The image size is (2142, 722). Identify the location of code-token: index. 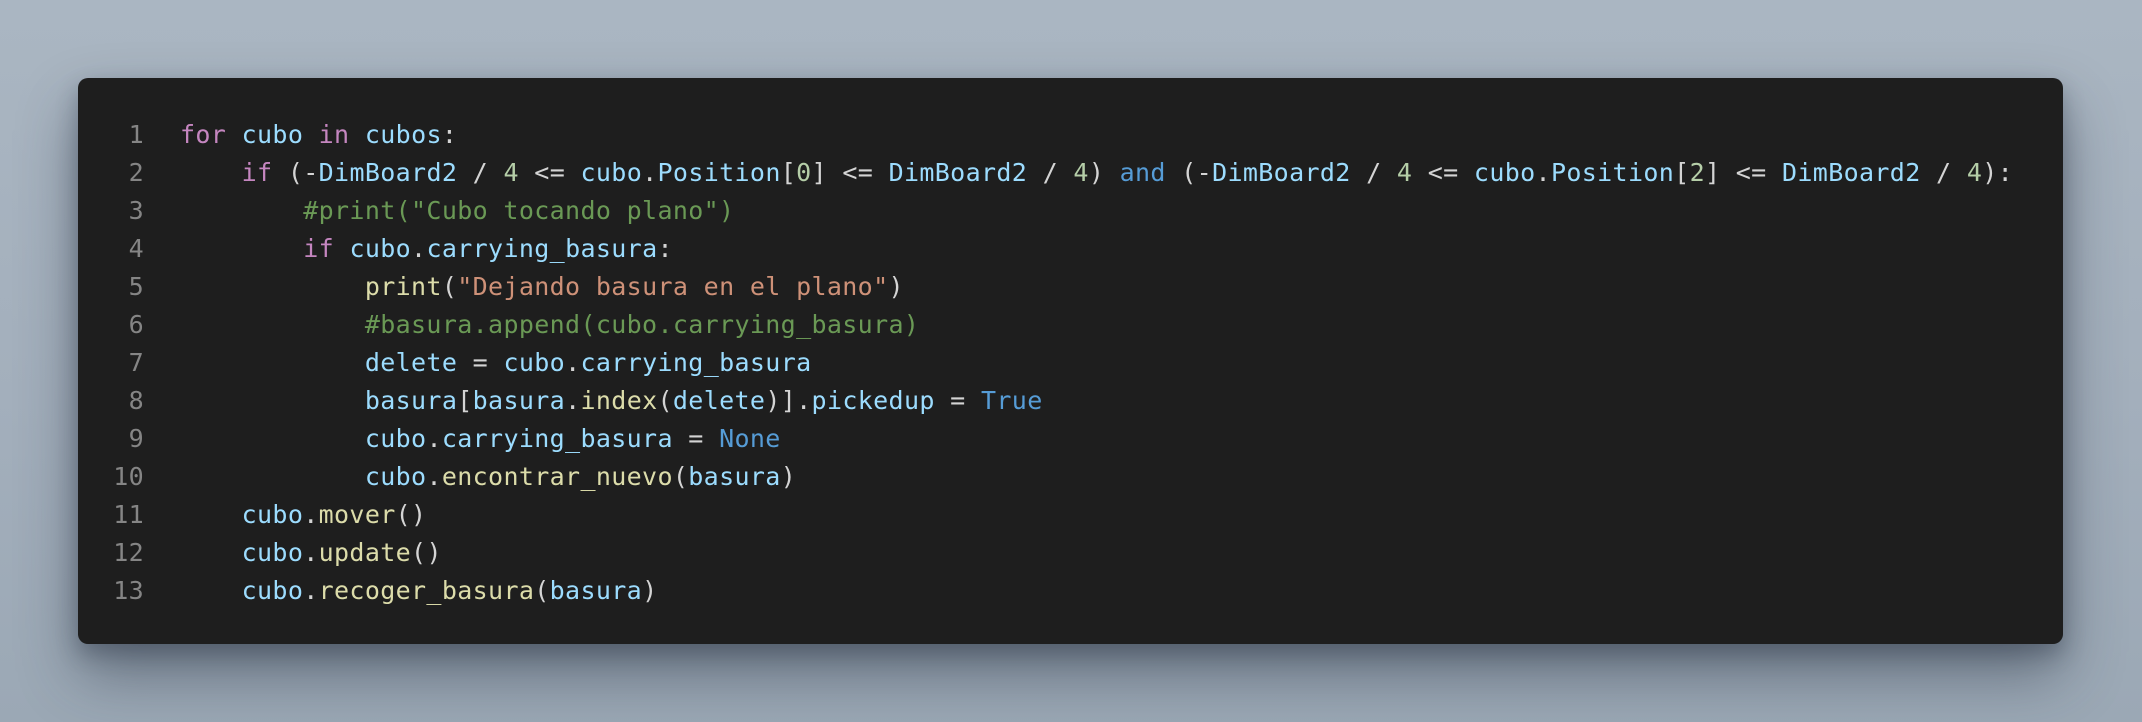
(619, 400).